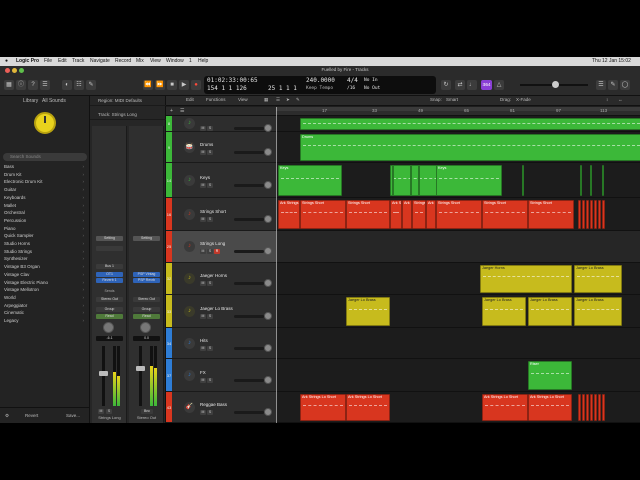  I want to click on tuner-button: ♩, so click(472, 85).